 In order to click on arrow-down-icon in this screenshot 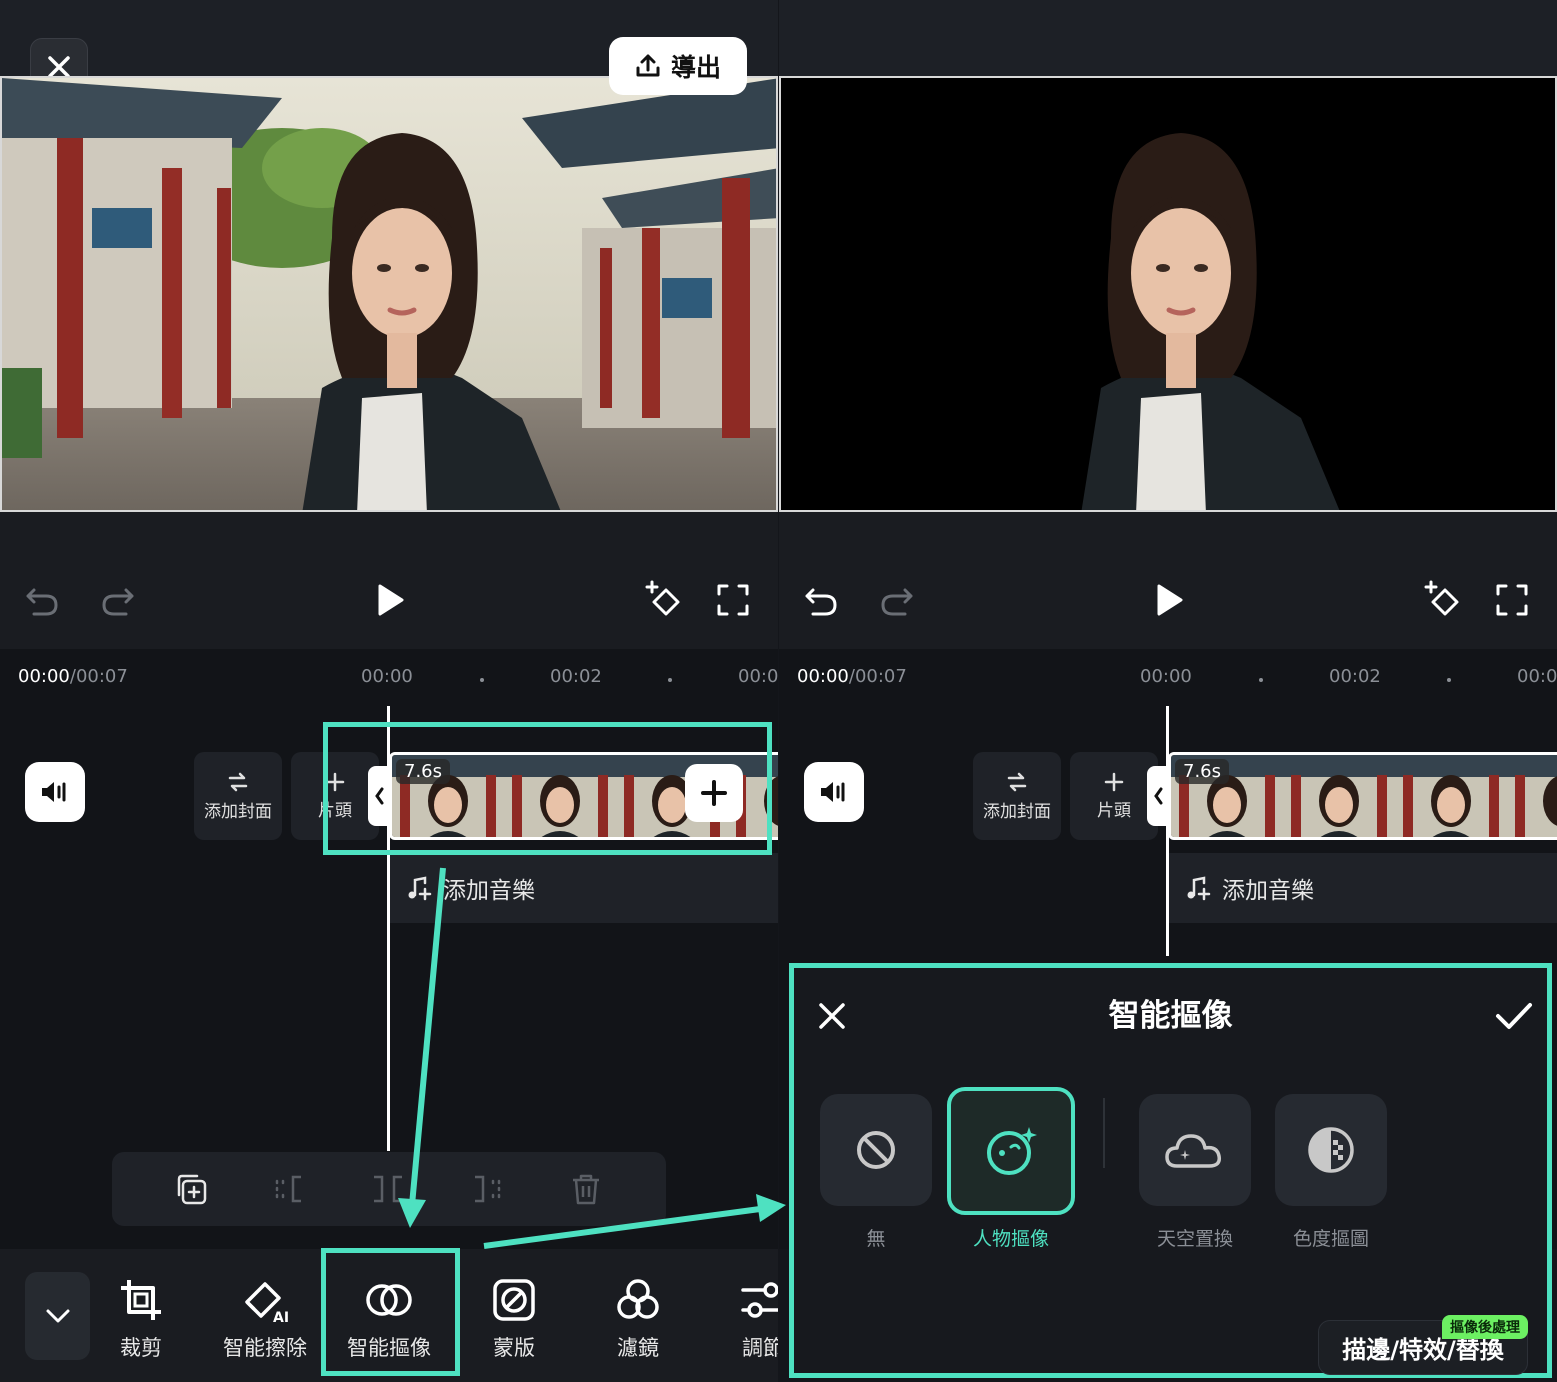, I will do `click(422, 1047)`.